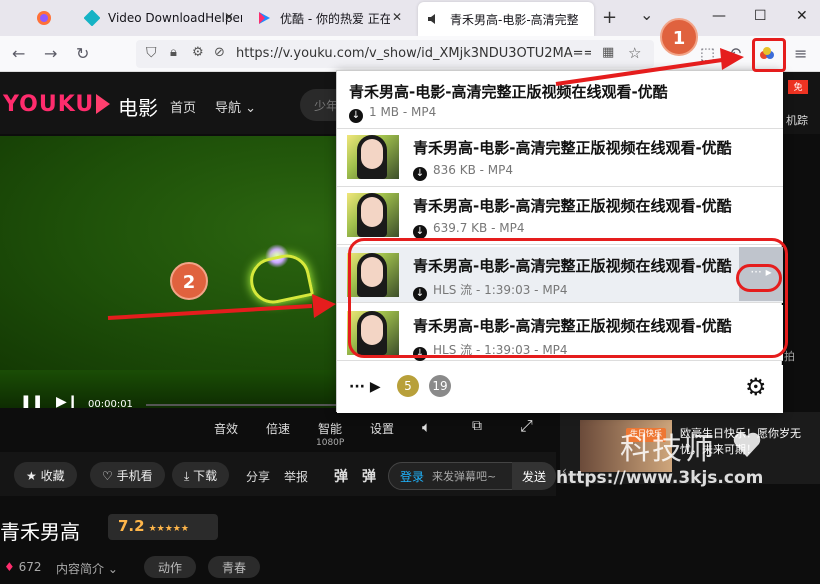  I want to click on history-count-badge: 19, so click(440, 386).